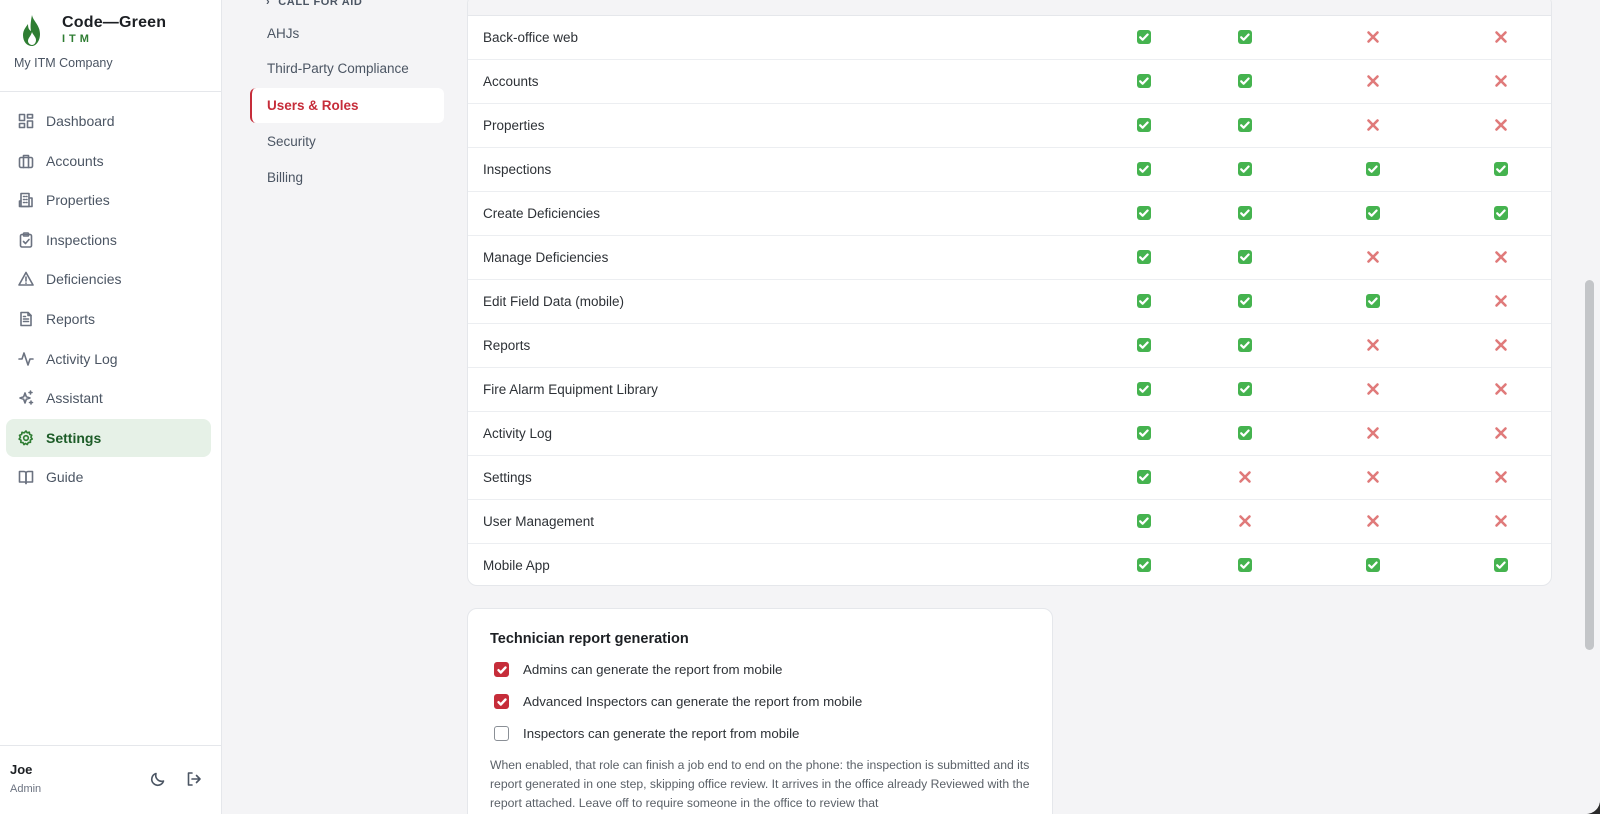 The image size is (1600, 814). I want to click on nav-item-settings: Settings, so click(108, 437).